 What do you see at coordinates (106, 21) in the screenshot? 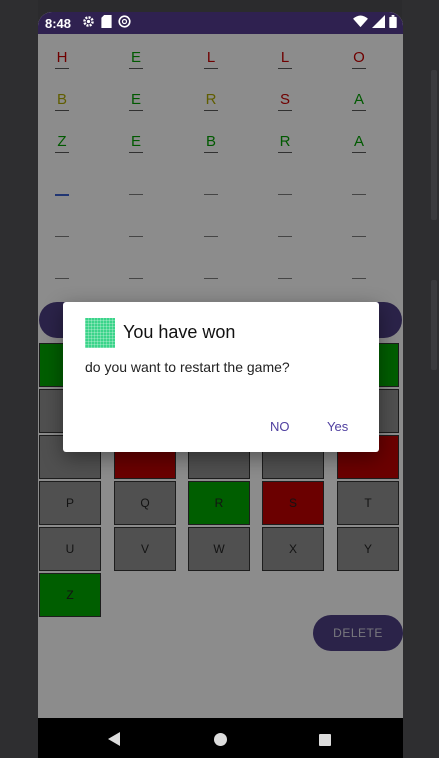
I see `sd-card-icon` at bounding box center [106, 21].